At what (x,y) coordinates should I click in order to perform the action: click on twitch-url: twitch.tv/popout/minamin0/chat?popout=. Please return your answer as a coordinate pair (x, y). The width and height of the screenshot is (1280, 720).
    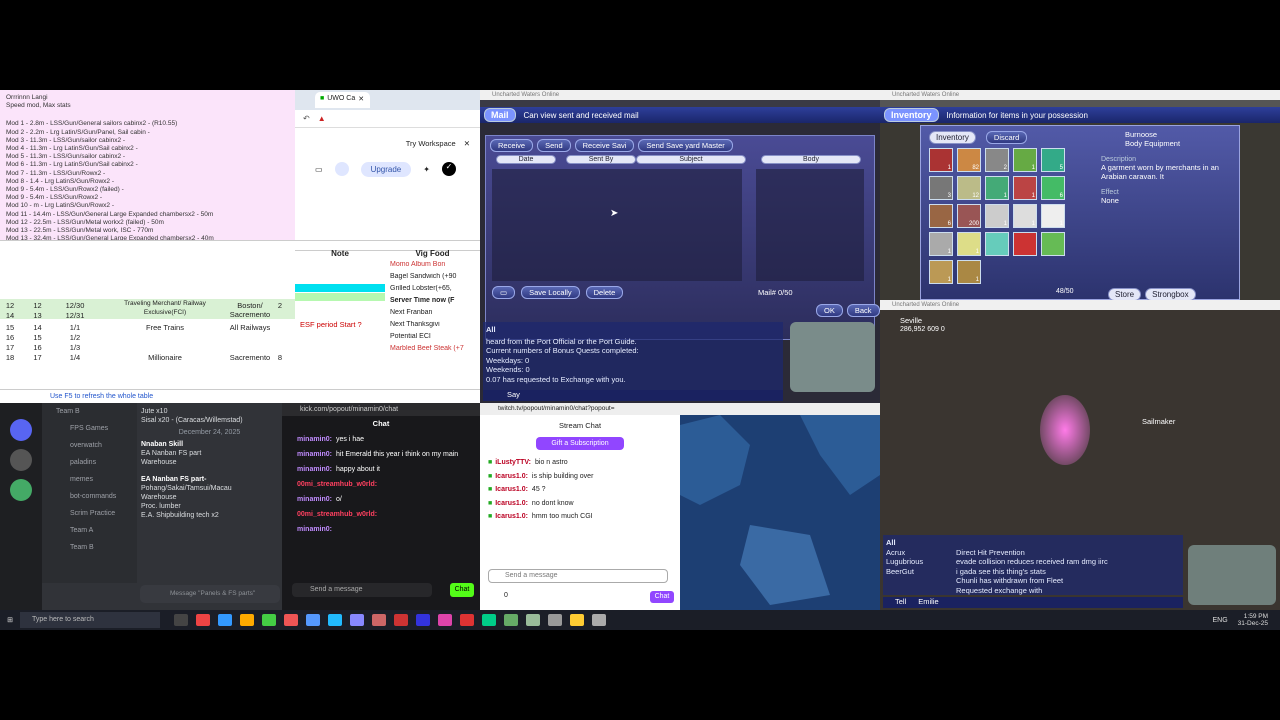
    Looking at the image, I should click on (580, 409).